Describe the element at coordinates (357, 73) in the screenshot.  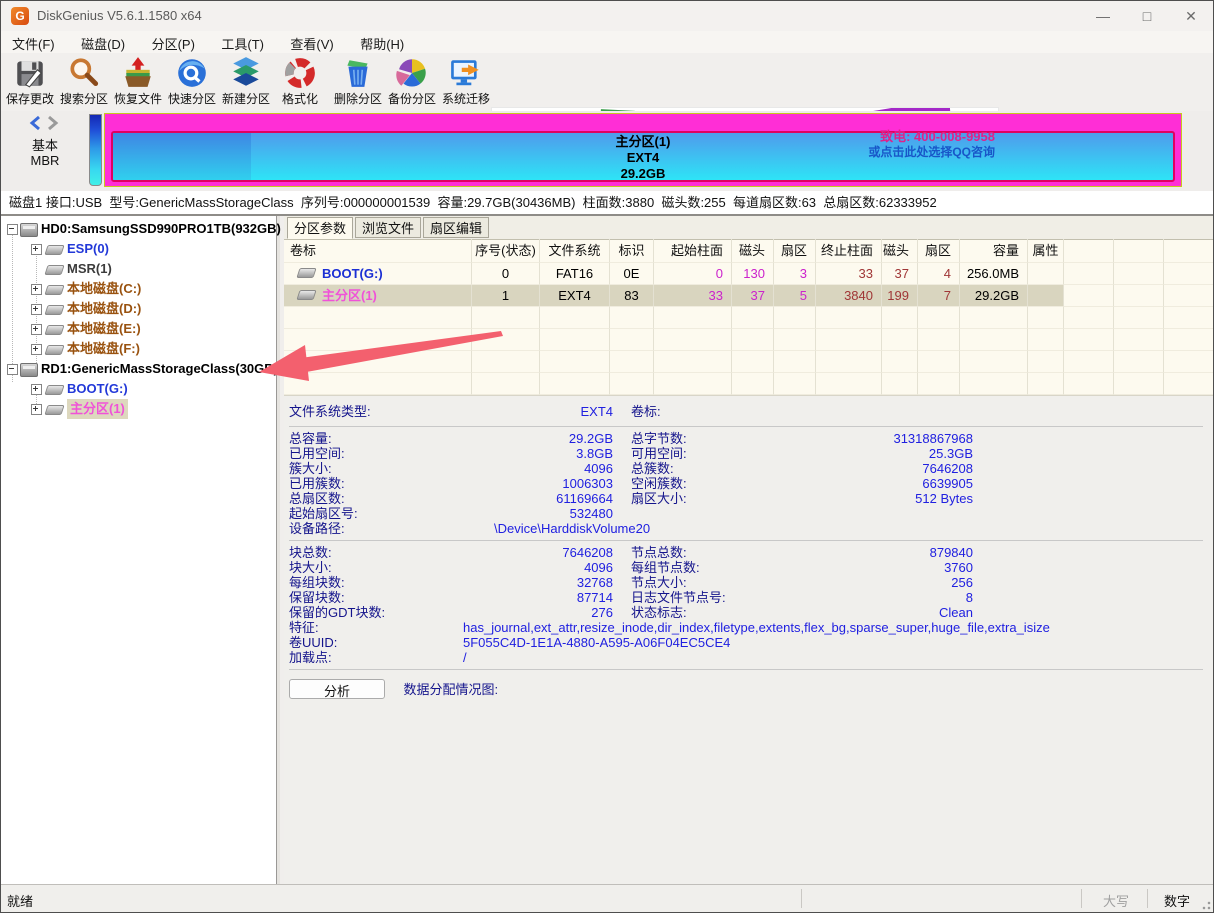
I see `trash-icon` at that location.